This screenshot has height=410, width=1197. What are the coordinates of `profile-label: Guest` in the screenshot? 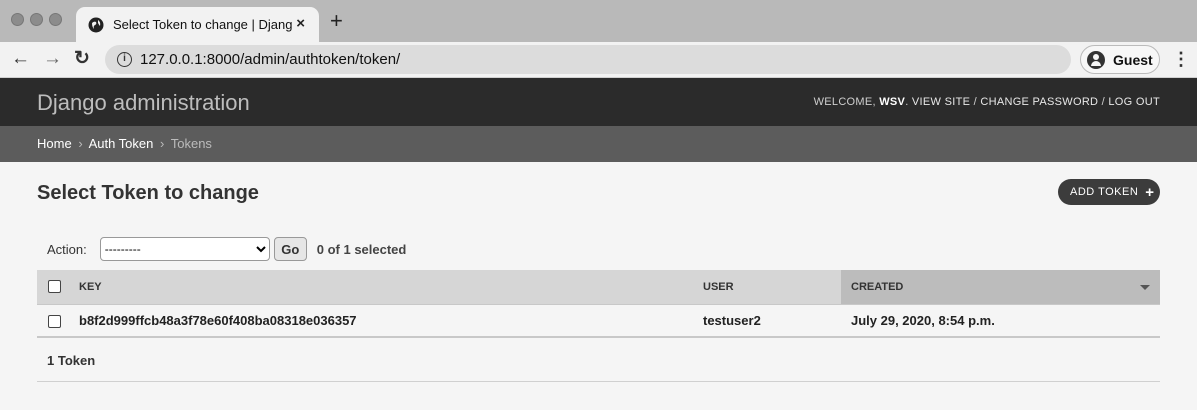 It's located at (1133, 59).